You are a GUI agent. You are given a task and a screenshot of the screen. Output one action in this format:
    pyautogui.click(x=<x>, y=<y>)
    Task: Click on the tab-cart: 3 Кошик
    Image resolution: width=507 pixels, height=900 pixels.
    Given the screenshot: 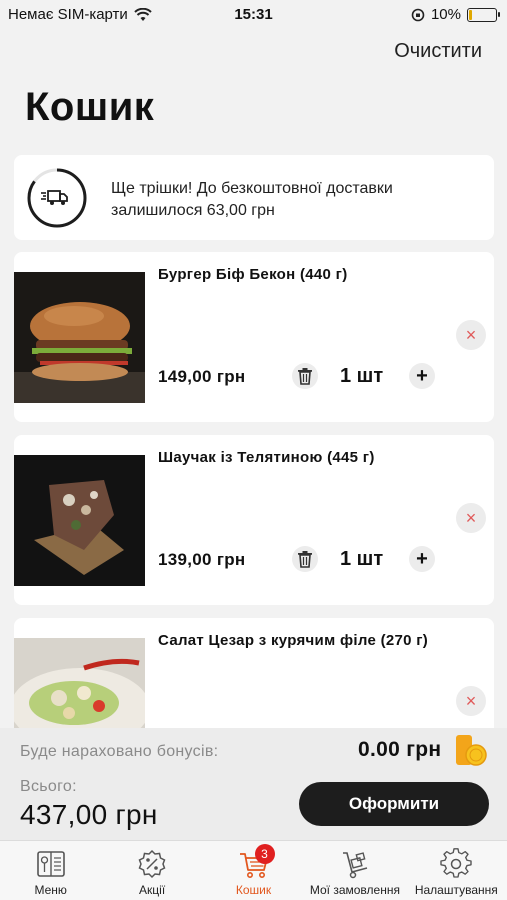 What is the action you would take?
    pyautogui.click(x=253, y=870)
    